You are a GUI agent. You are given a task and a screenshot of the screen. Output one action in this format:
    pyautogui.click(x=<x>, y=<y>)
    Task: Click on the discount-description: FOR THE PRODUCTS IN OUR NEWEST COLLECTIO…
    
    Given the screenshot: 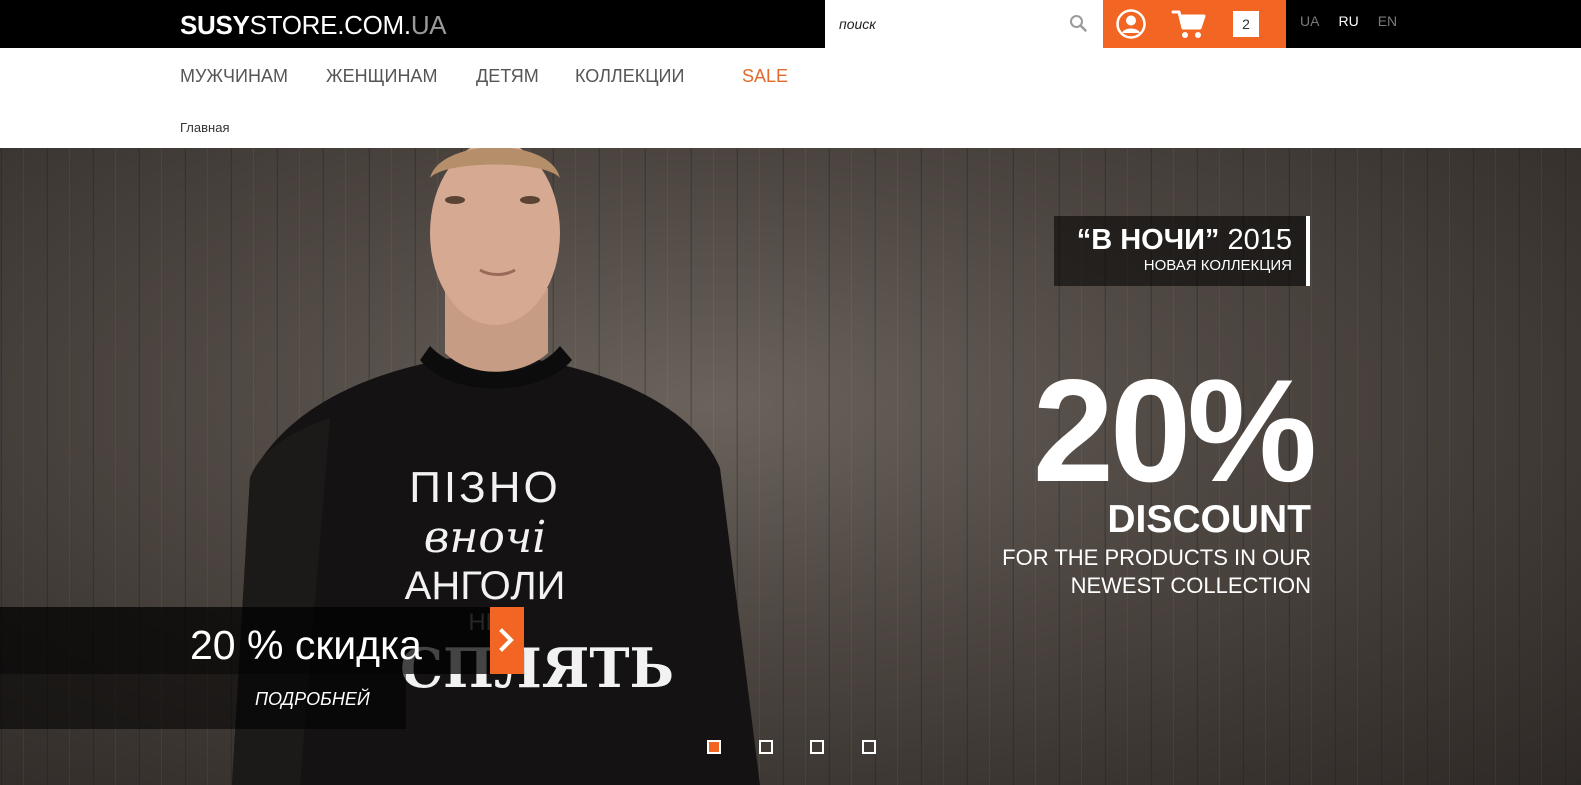 What is the action you would take?
    pyautogui.click(x=1111, y=572)
    